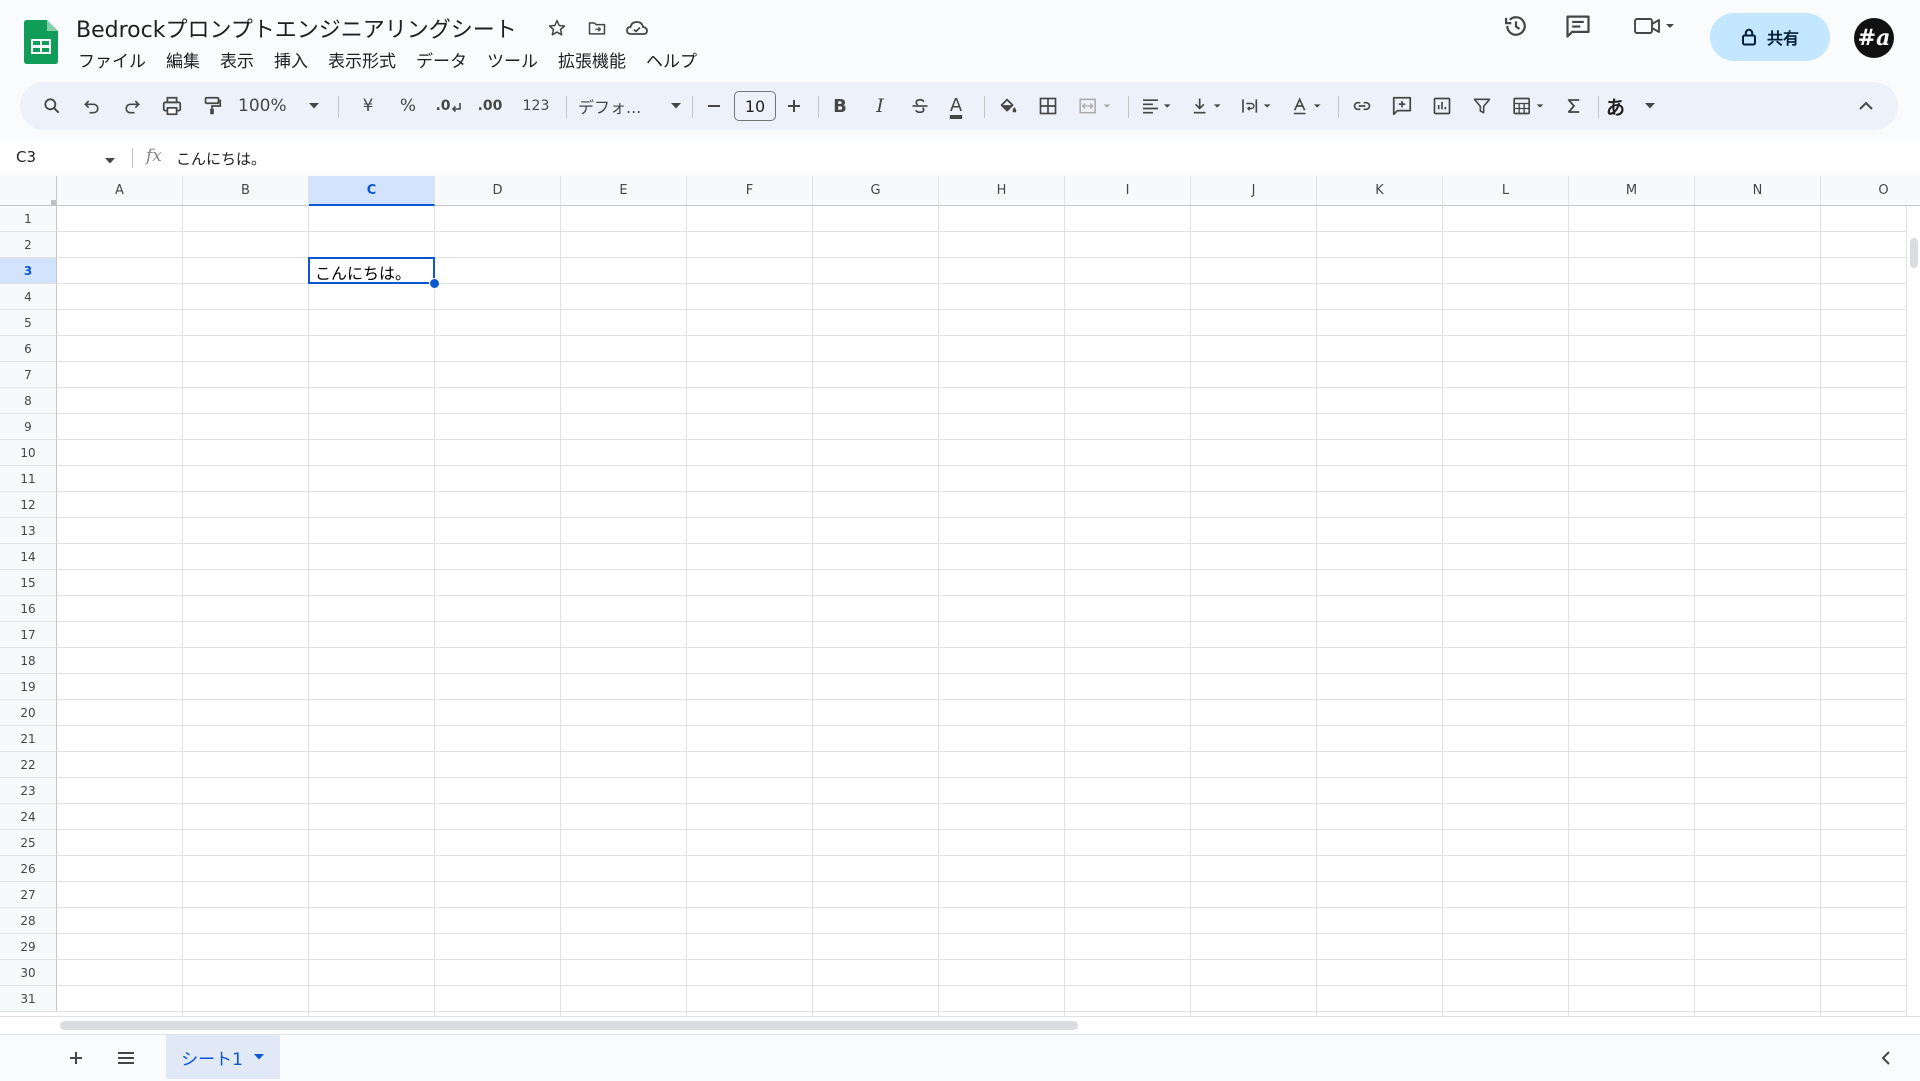 This screenshot has height=1081, width=1920. Describe the element at coordinates (1770, 37) in the screenshot. I see `share-button: 共有` at that location.